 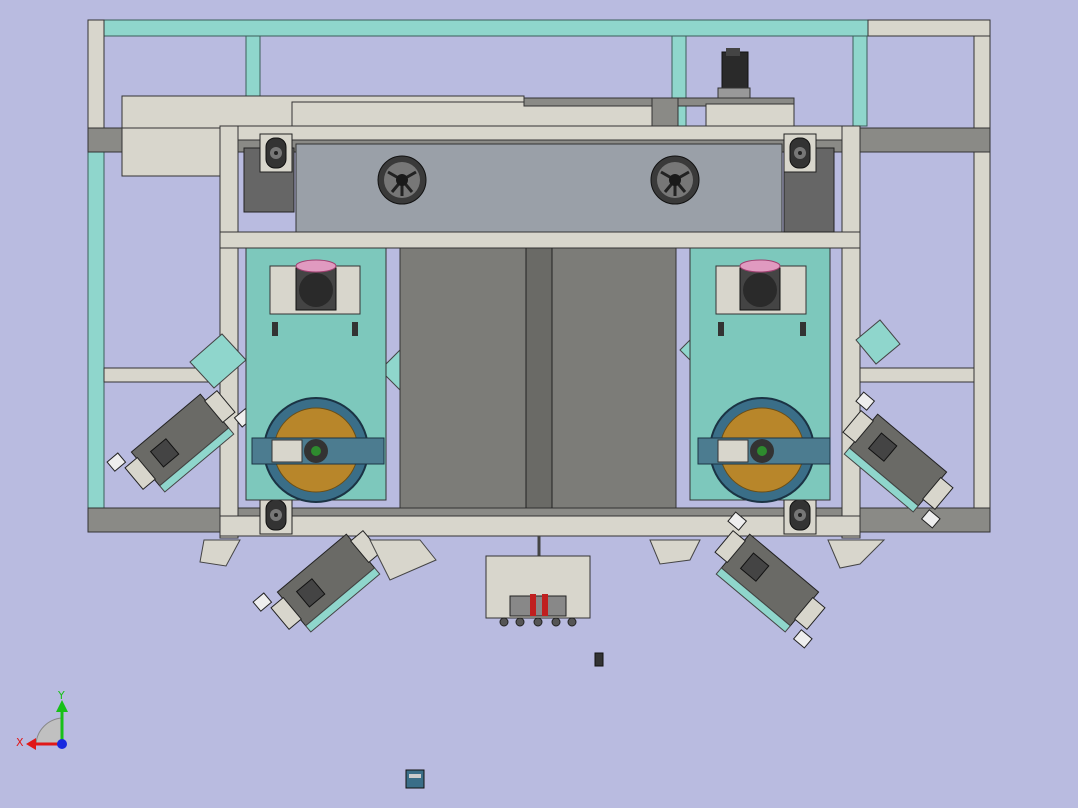 What do you see at coordinates (316, 375) in the screenshot?
I see `drive-unit-left` at bounding box center [316, 375].